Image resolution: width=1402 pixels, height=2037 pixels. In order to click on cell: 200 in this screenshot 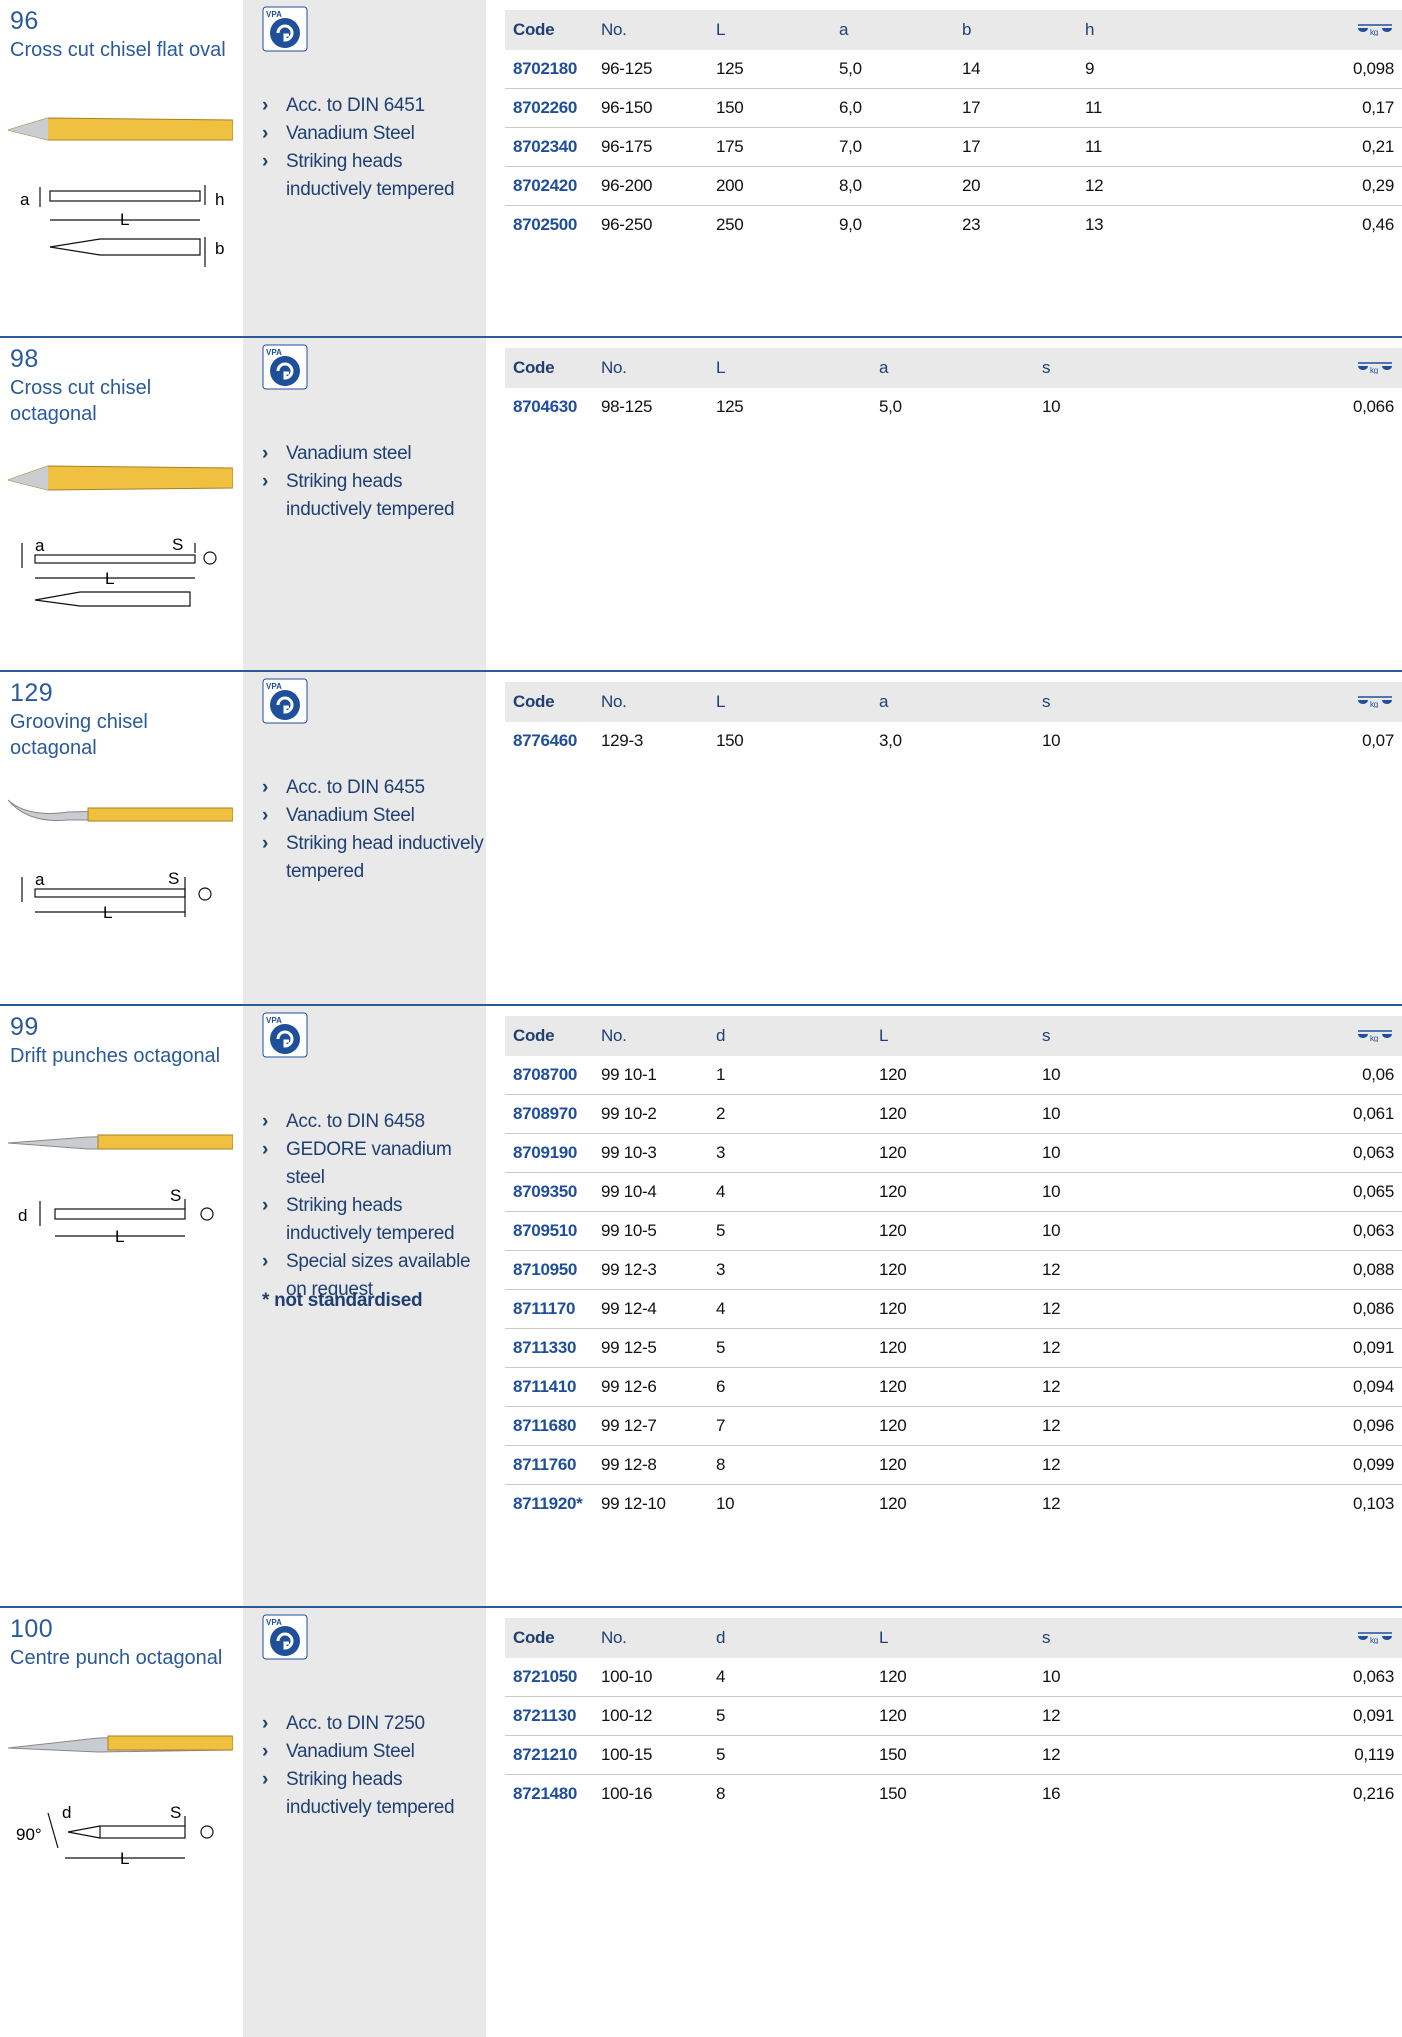, I will do `click(769, 186)`.